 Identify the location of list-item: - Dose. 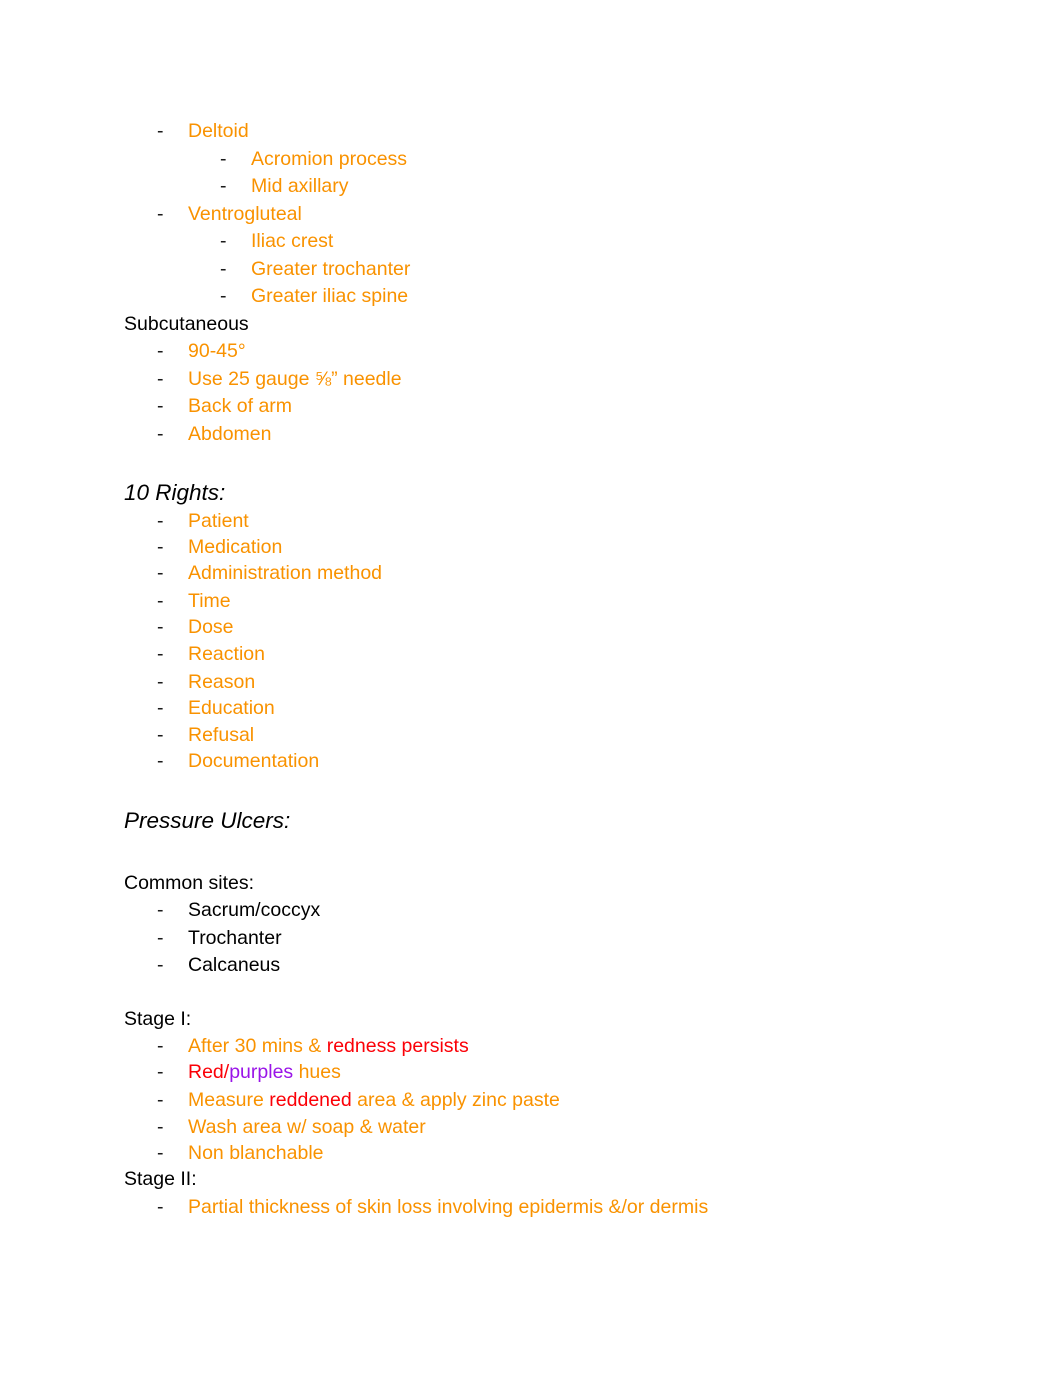
(555, 628).